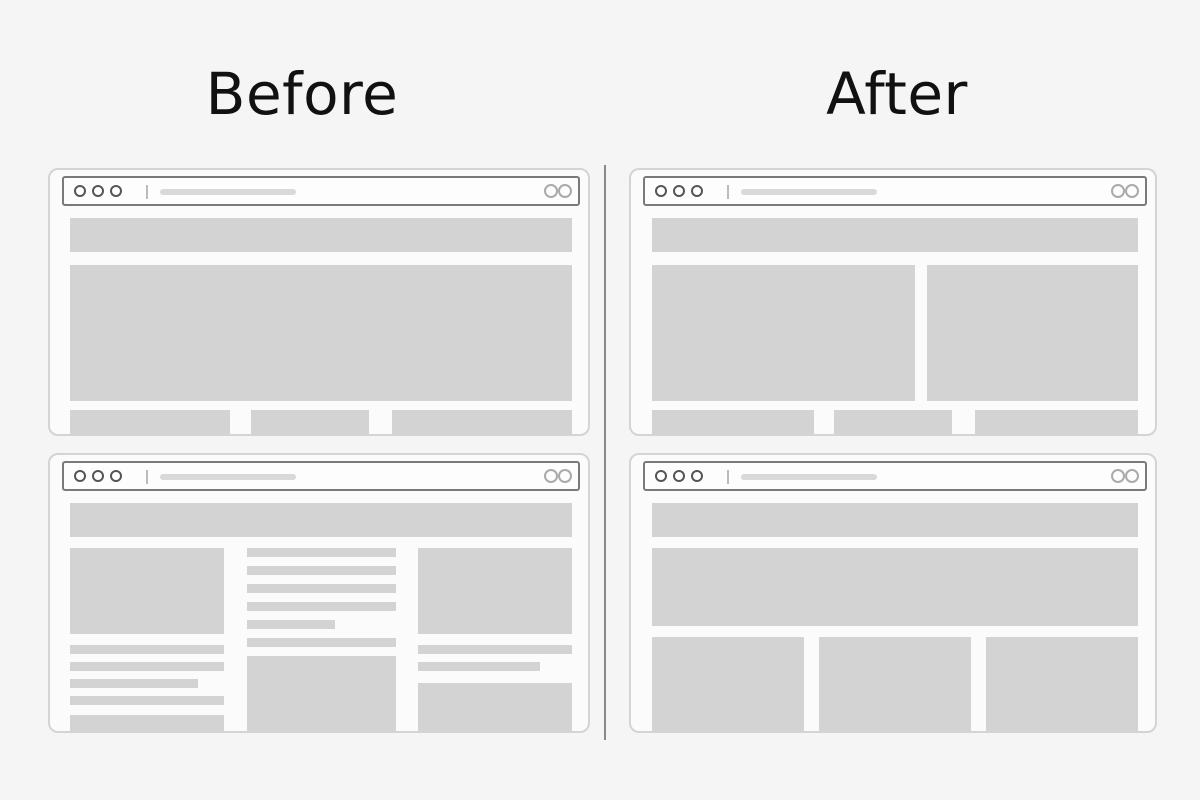  I want to click on before-title: Before, so click(302, 94).